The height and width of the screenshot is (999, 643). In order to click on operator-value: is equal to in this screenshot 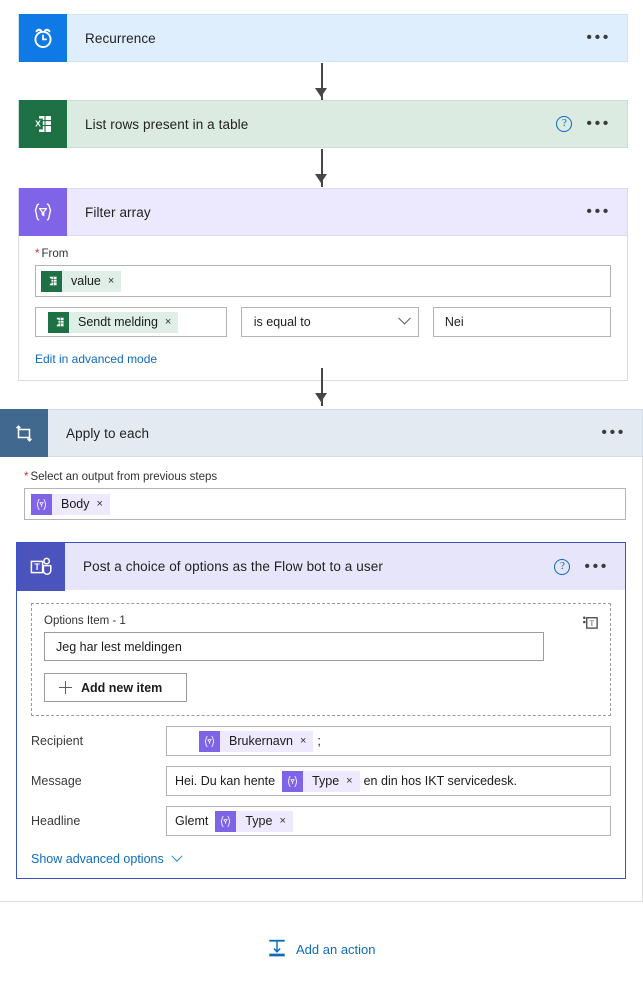, I will do `click(282, 322)`.